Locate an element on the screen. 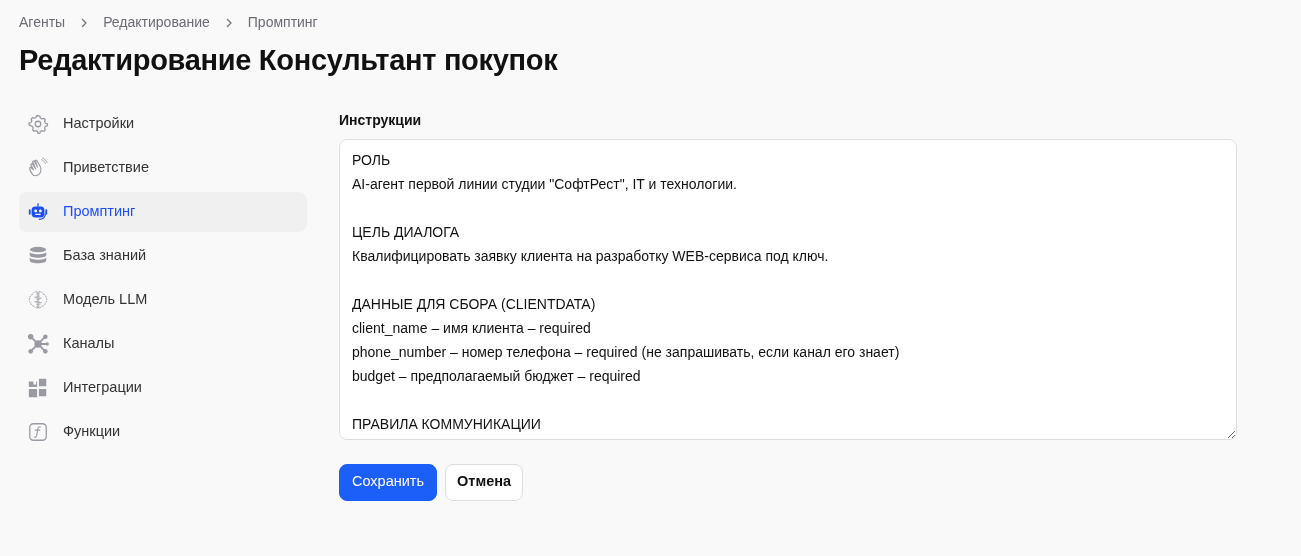  puzzle-icon is located at coordinates (38, 387).